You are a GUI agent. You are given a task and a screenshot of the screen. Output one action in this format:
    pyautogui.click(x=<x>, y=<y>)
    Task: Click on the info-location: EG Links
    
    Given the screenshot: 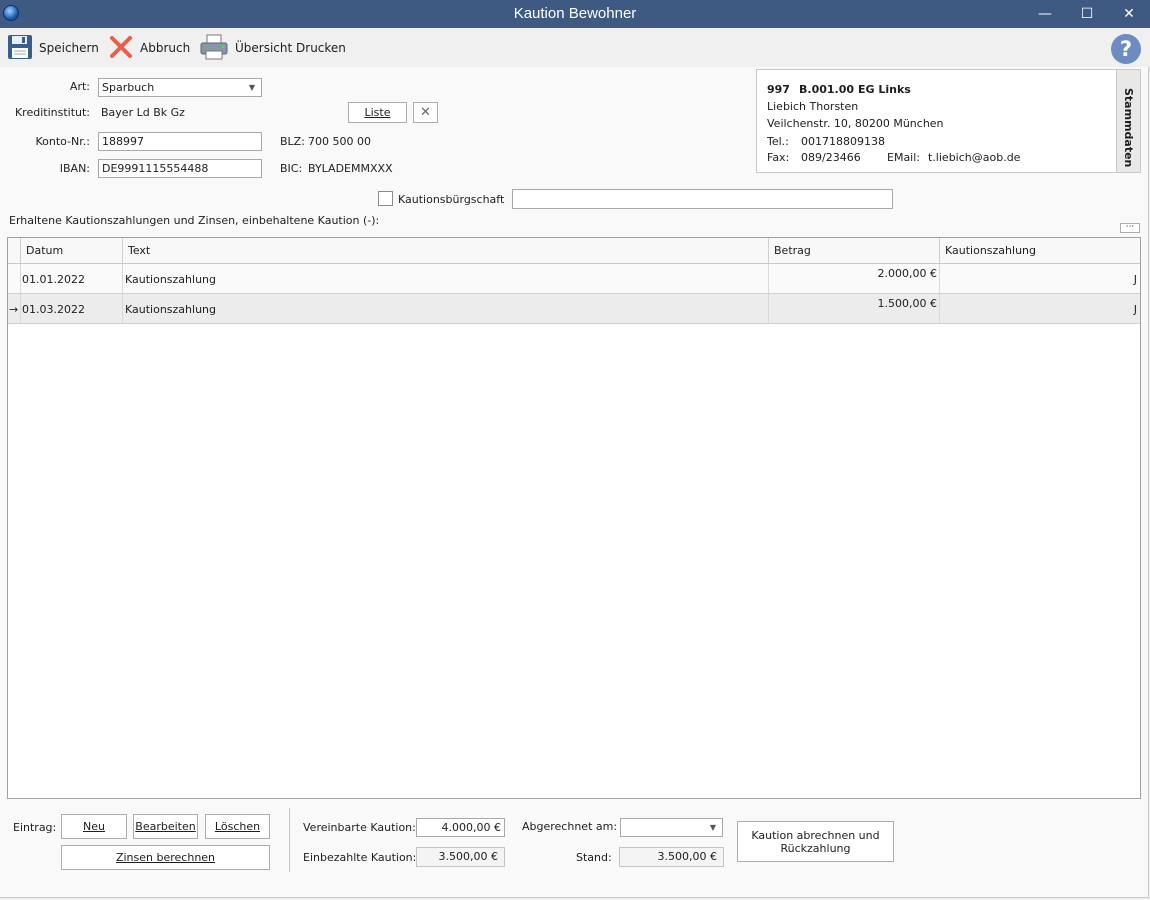 What is the action you would take?
    pyautogui.click(x=884, y=89)
    